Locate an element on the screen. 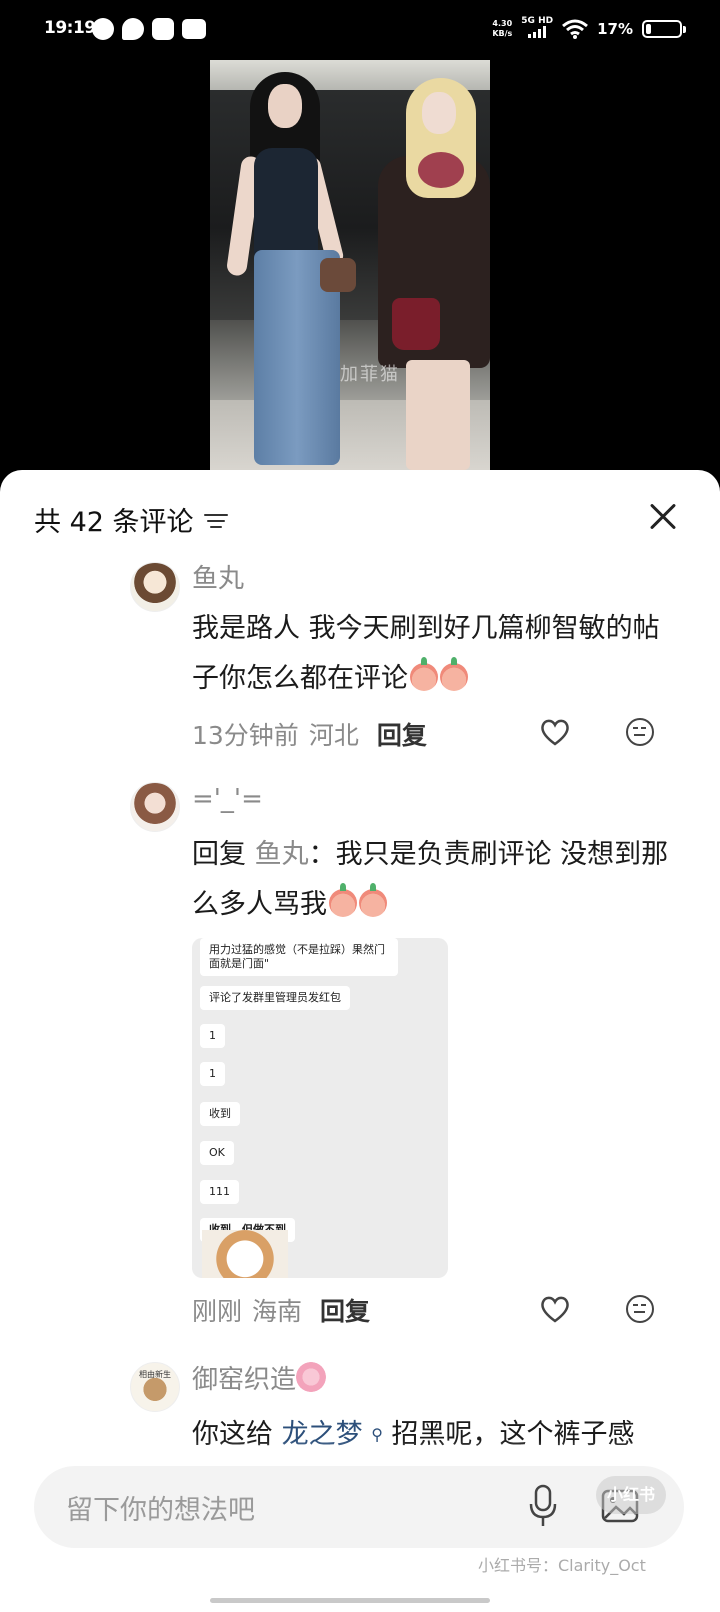 This screenshot has width=720, height=1612. vivo-icon is located at coordinates (194, 29).